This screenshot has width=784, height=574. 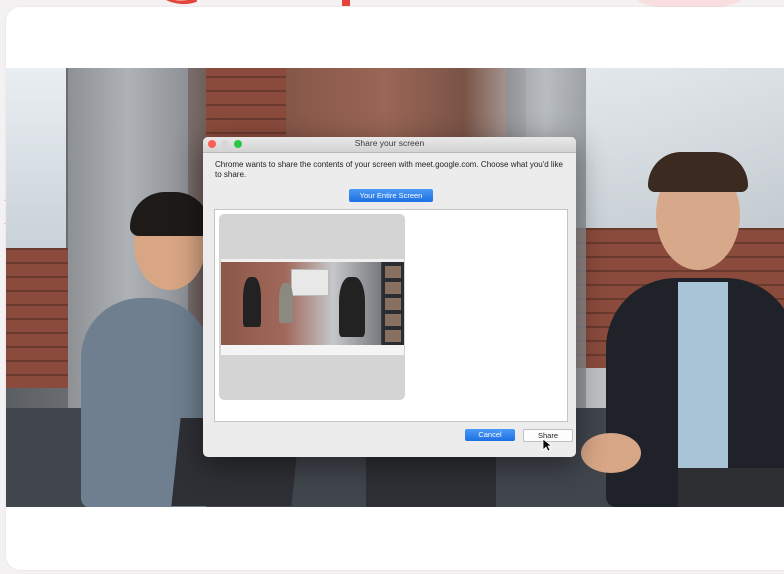 I want to click on tab-entire-screen: Your Entire Screen, so click(x=391, y=195).